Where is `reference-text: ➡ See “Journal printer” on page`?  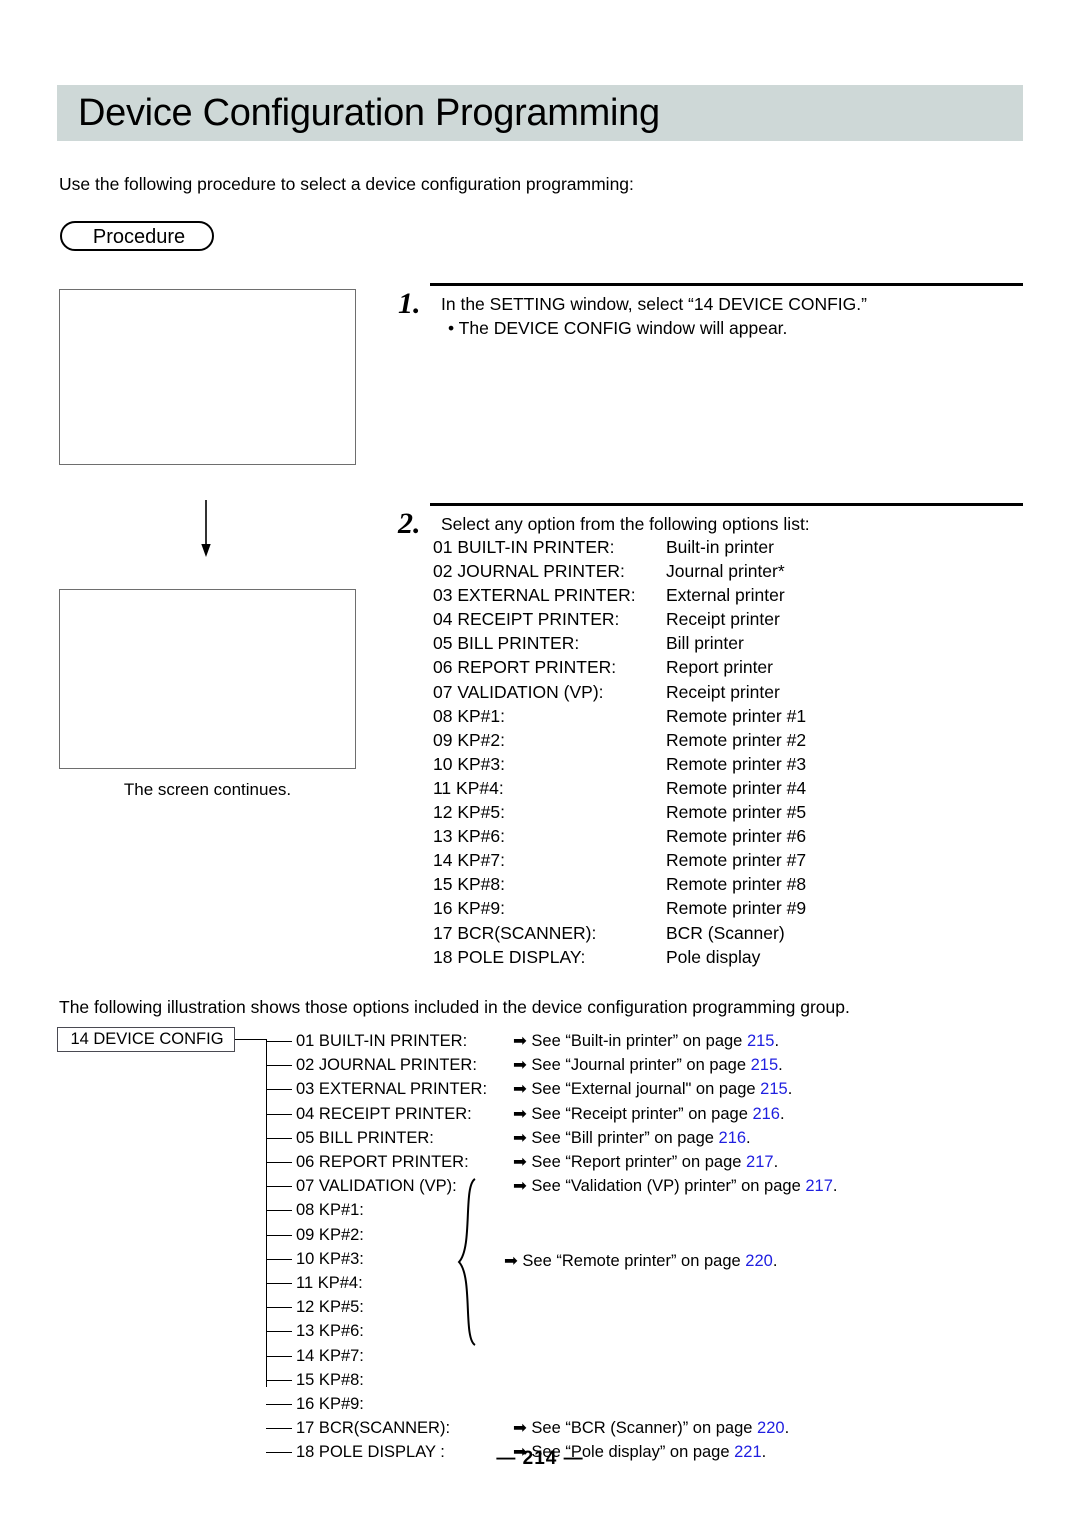
reference-text: ➡ See “Journal printer” on page is located at coordinates (632, 1065).